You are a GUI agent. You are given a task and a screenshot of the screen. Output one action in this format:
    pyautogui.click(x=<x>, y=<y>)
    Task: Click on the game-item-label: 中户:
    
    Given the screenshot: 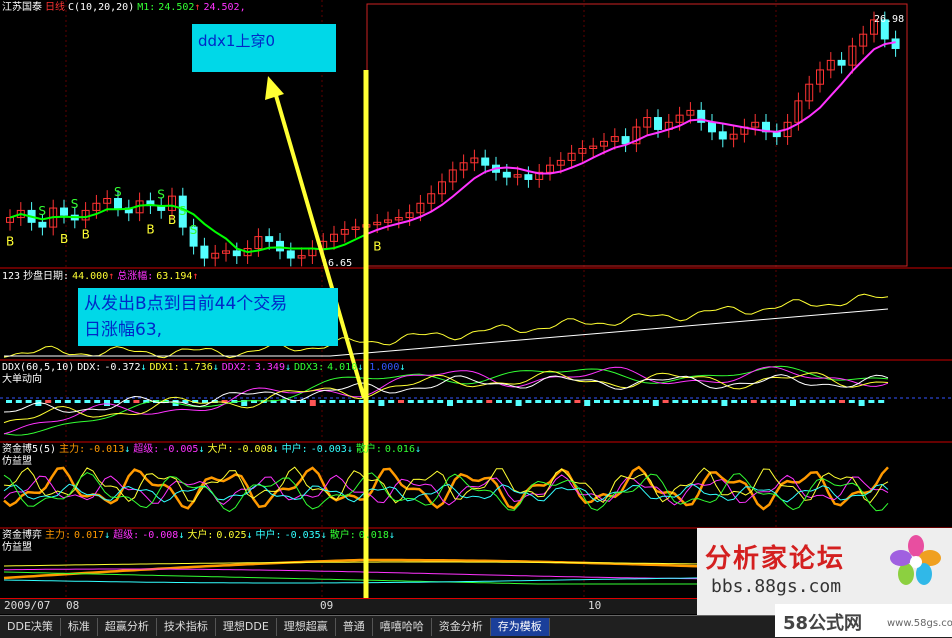 What is the action you would take?
    pyautogui.click(x=268, y=535)
    